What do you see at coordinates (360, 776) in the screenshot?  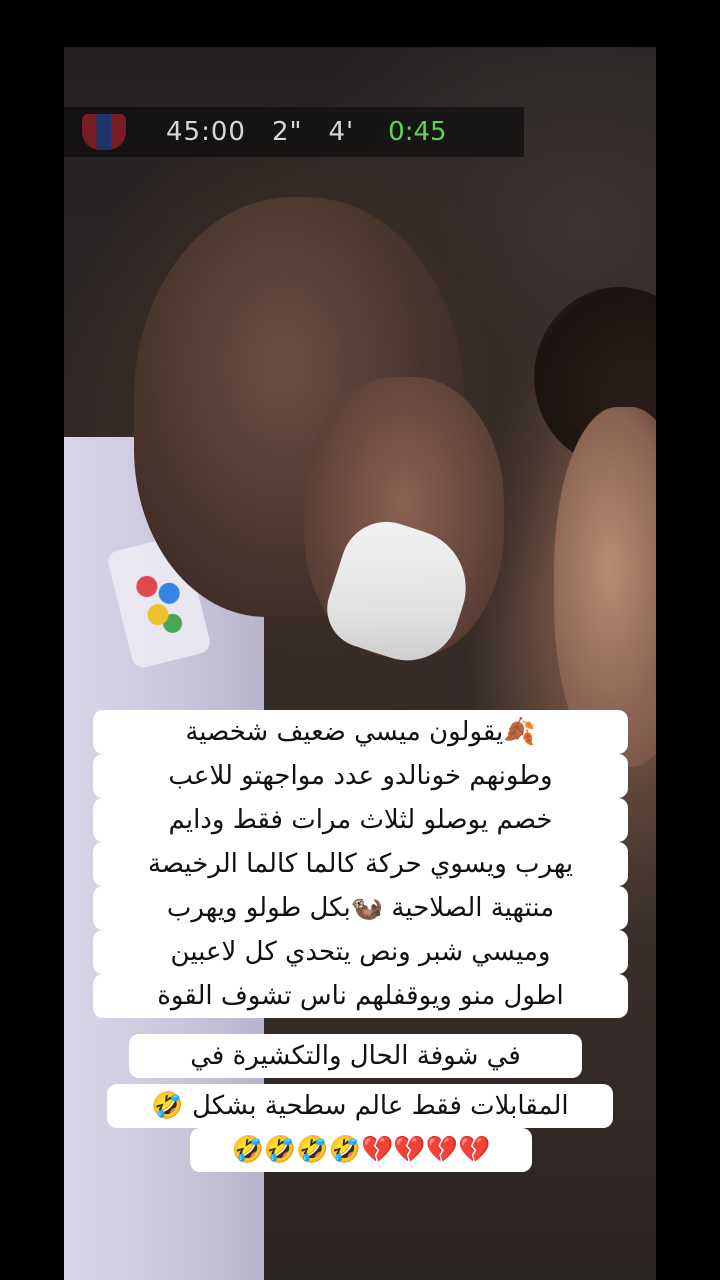 I see `caption-line: وطونهم خونالدو عدد مواجهتو للاعب` at bounding box center [360, 776].